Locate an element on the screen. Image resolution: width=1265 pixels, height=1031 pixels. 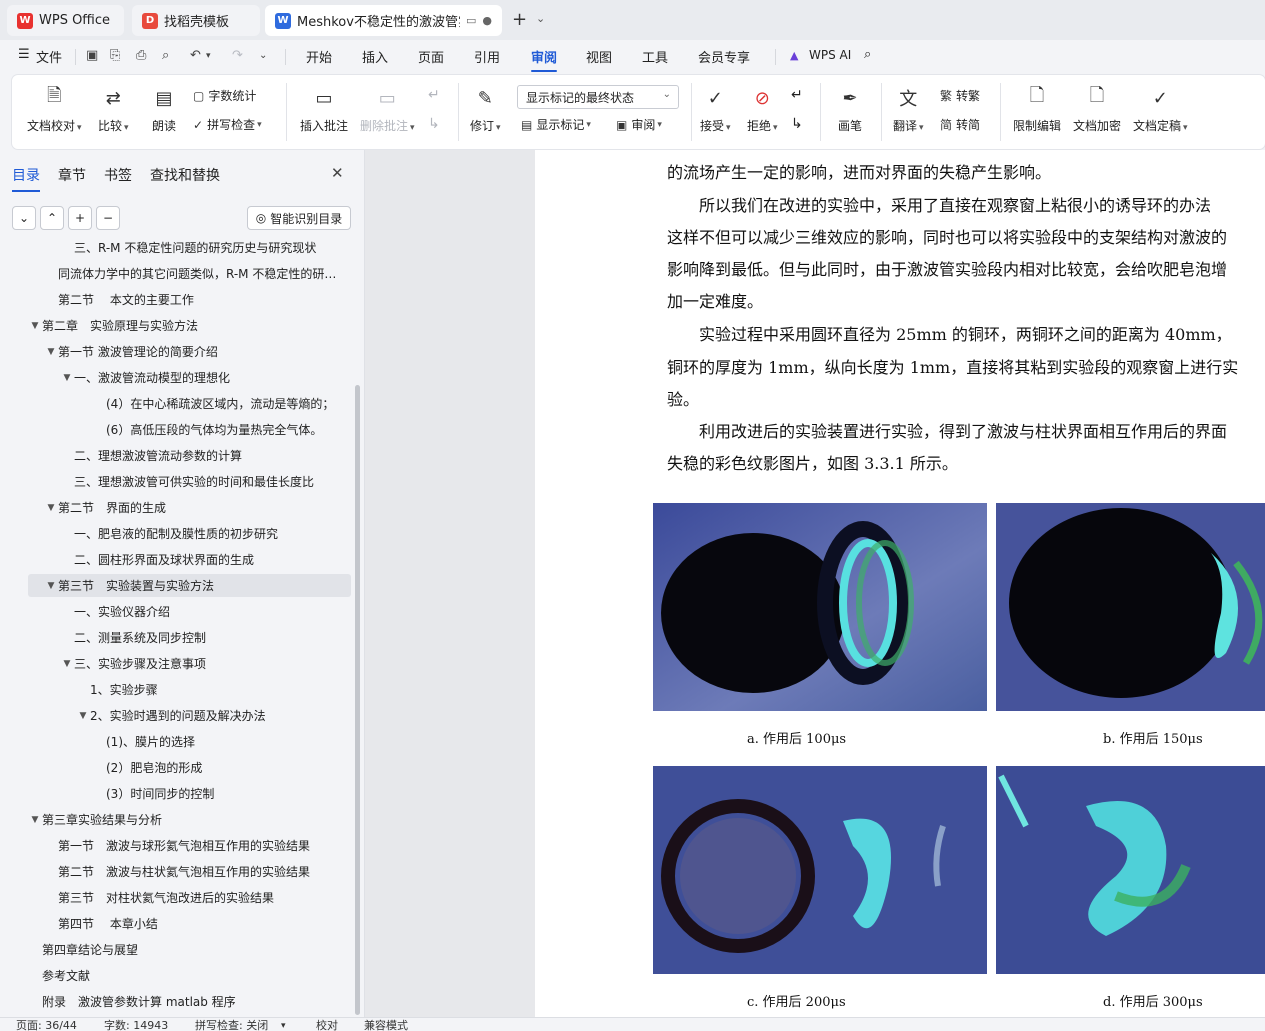
menu-wps-ai: WPS AI is located at coordinates (830, 55).